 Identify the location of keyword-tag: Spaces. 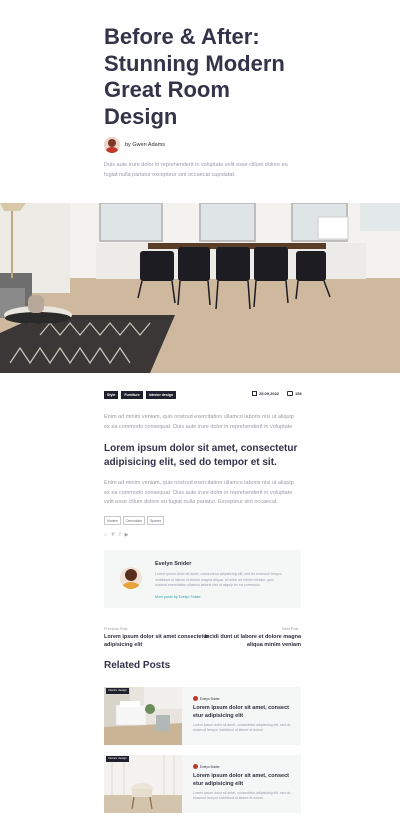
(156, 520).